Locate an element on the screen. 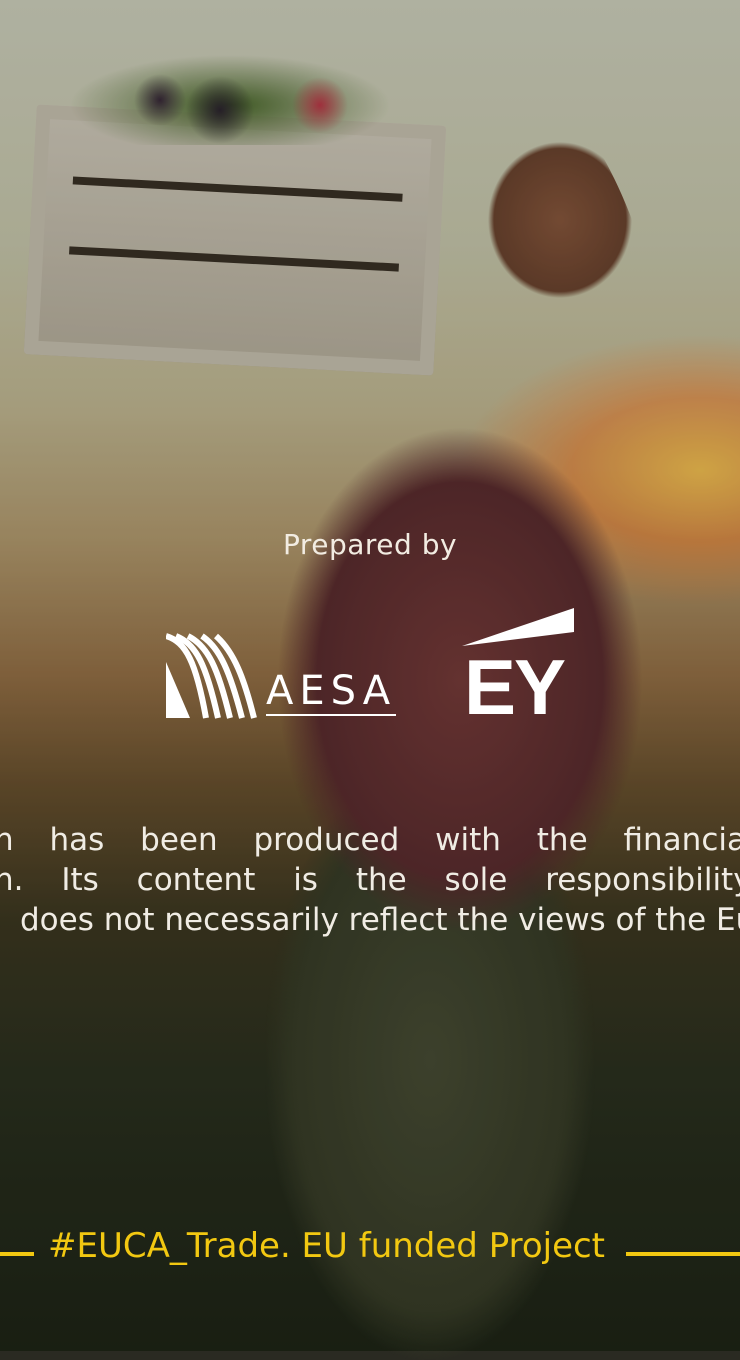  aesa-logo: AESA is located at coordinates (280, 677).